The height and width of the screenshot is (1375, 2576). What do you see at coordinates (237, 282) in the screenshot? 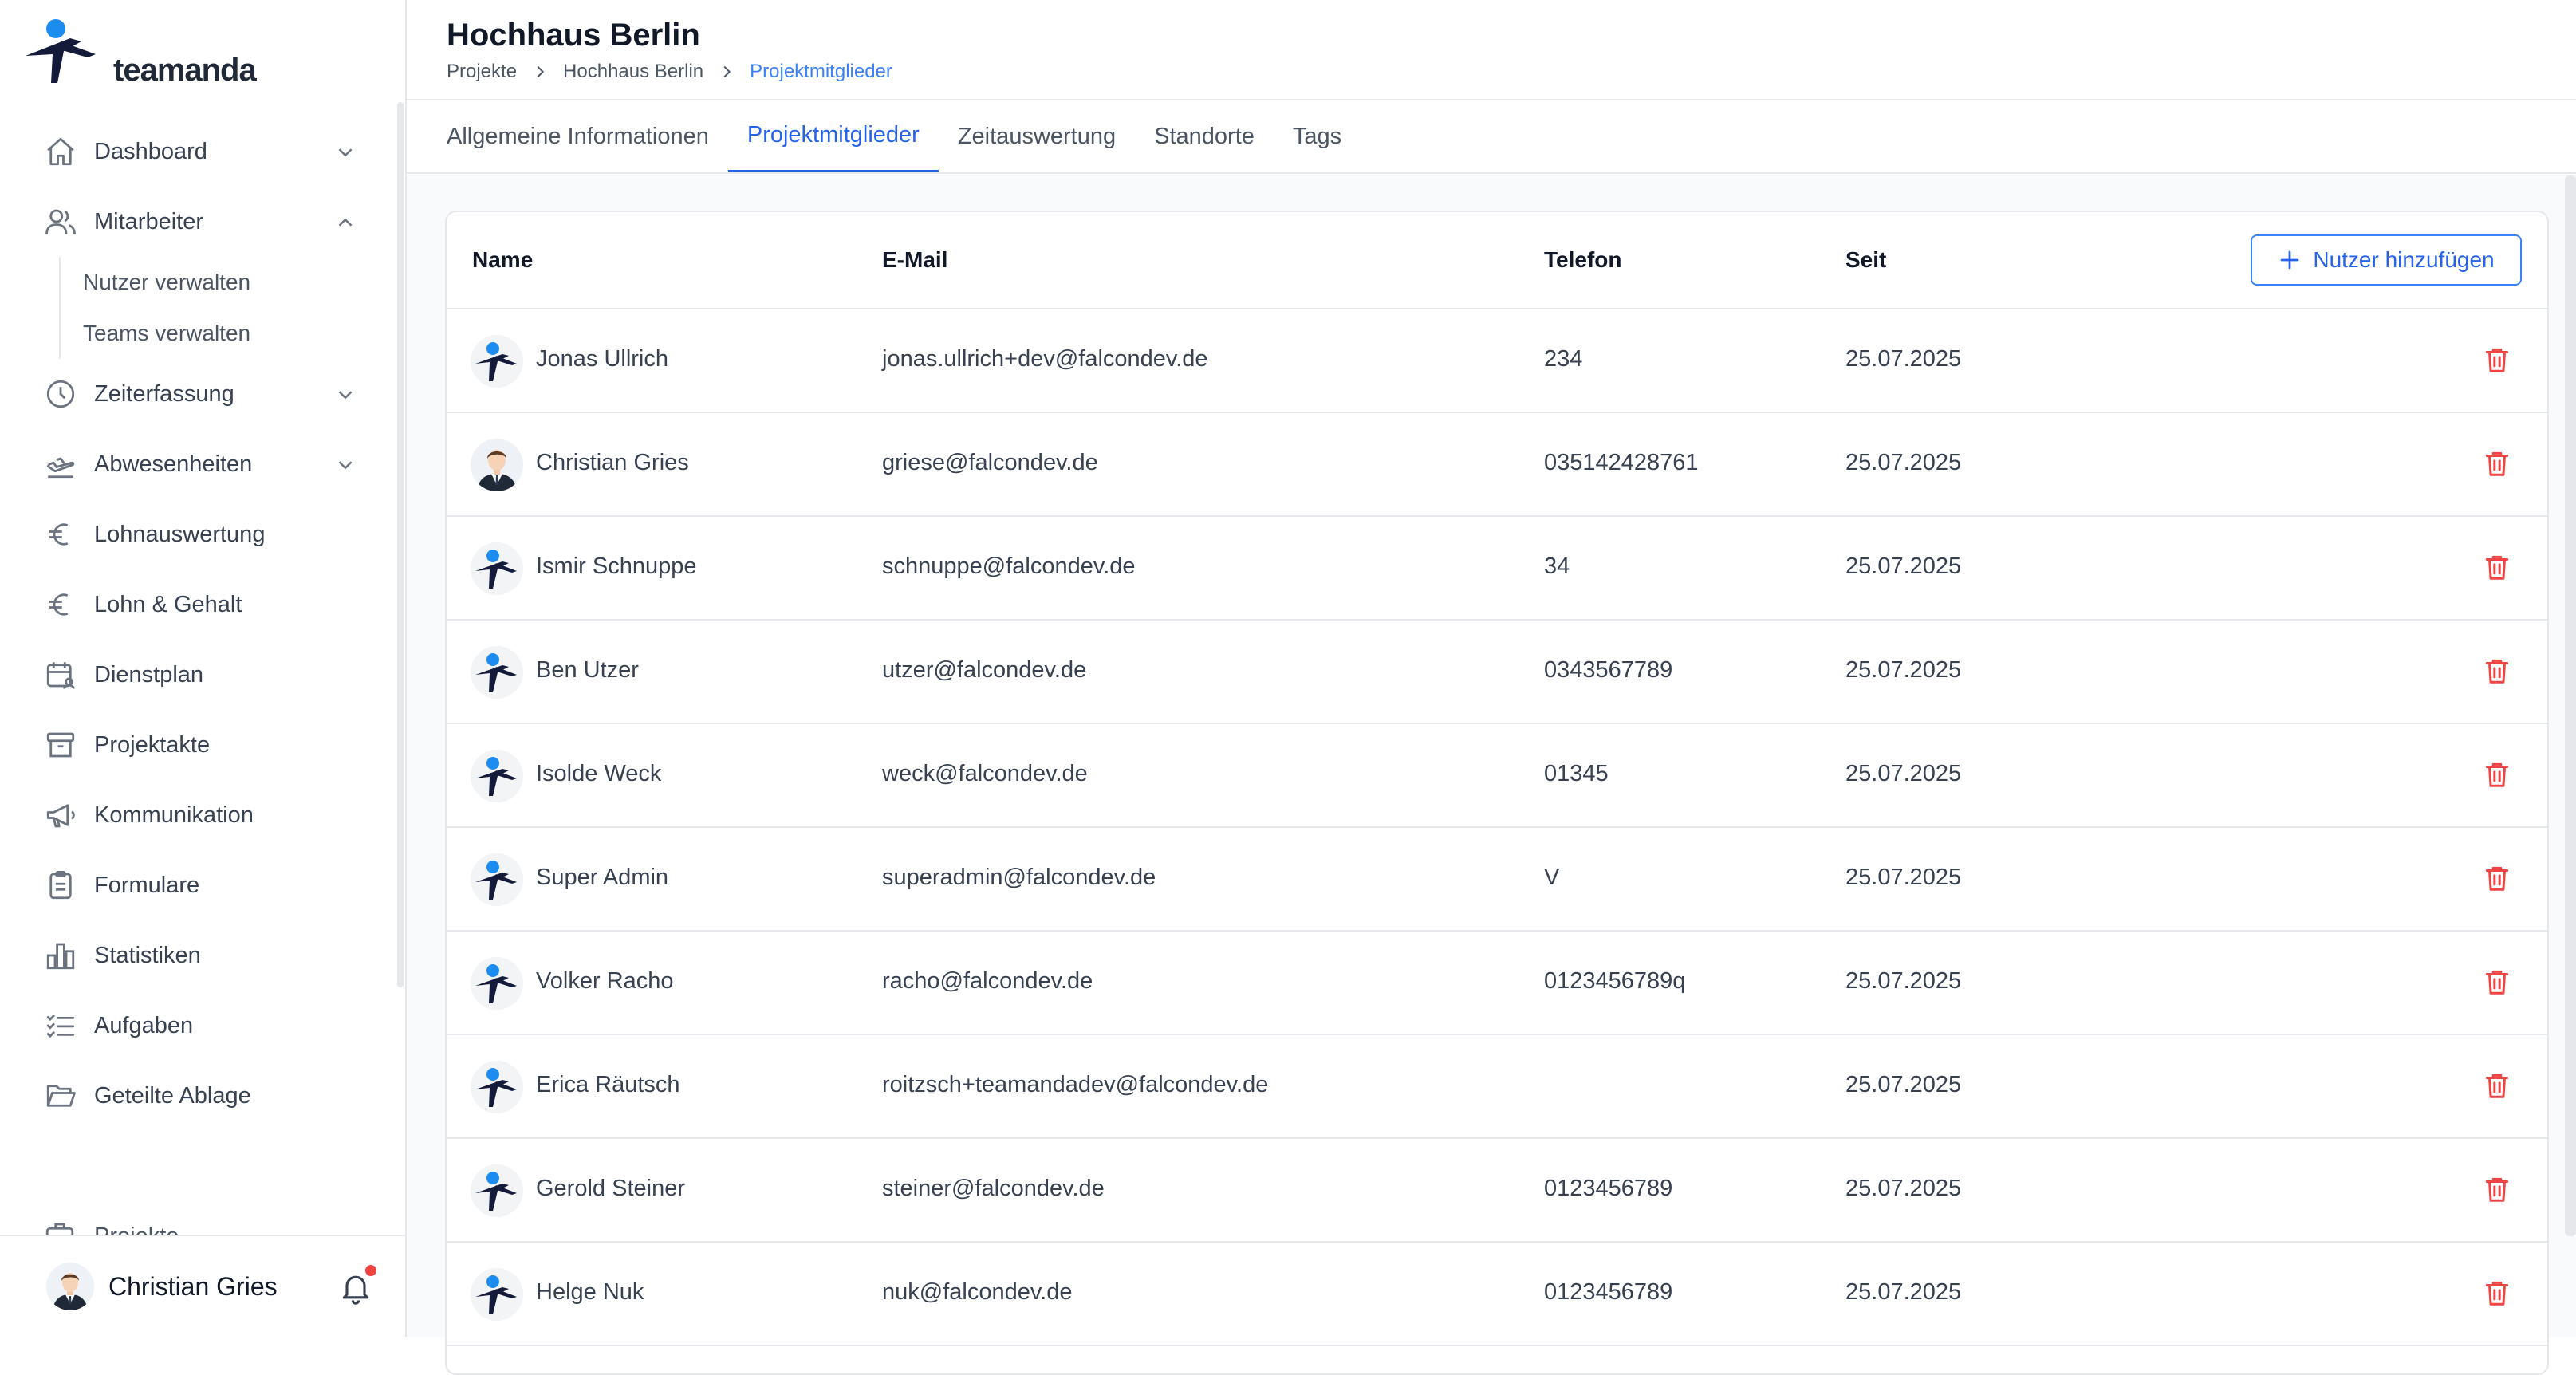
I see `sidebar-subitem-nutzer-verwalten: Nutzer verwalten` at bounding box center [237, 282].